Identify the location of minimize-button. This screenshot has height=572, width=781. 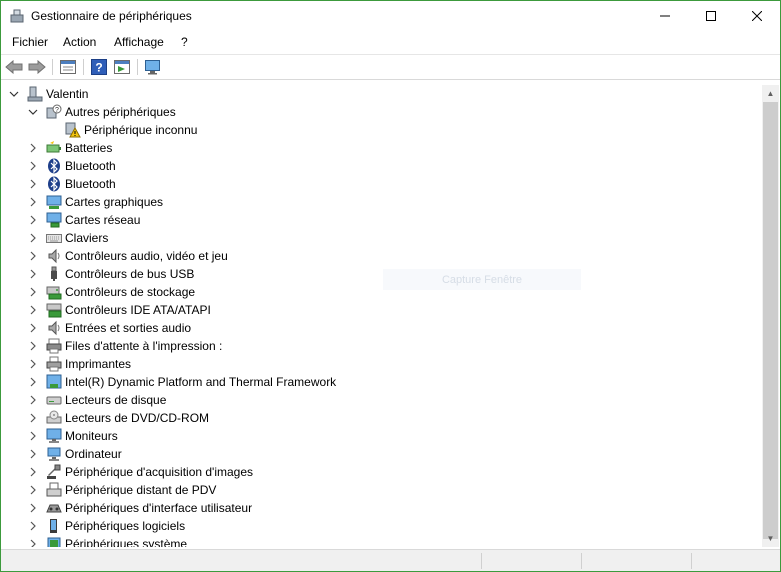
(665, 16).